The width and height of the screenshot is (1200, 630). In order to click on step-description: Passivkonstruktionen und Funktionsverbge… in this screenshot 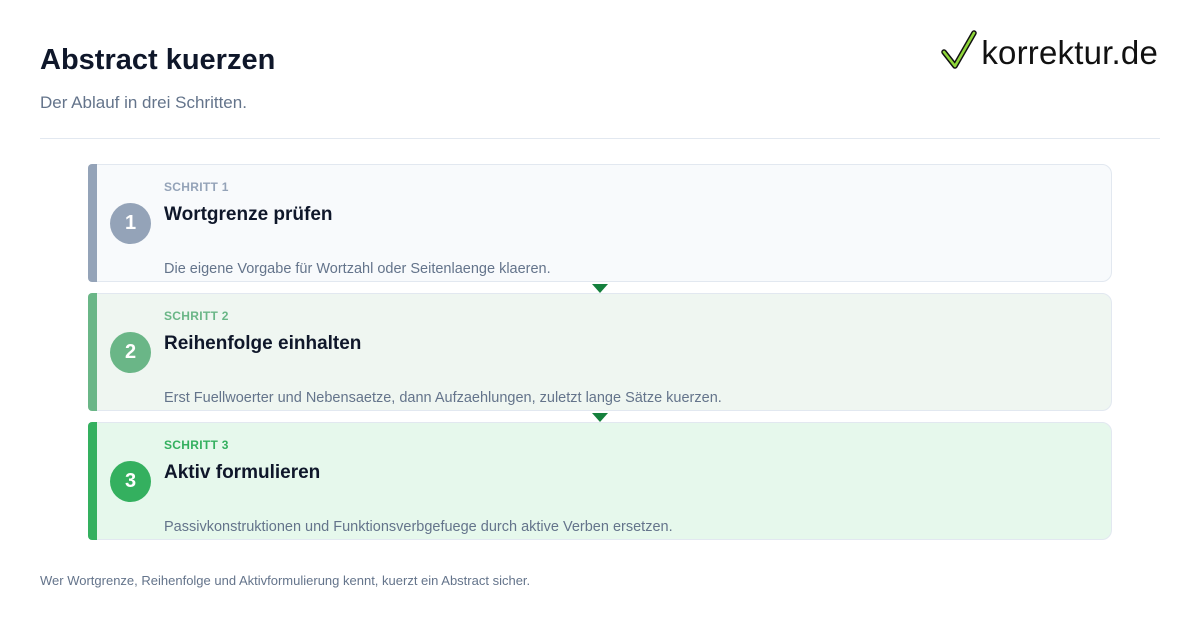, I will do `click(418, 527)`.